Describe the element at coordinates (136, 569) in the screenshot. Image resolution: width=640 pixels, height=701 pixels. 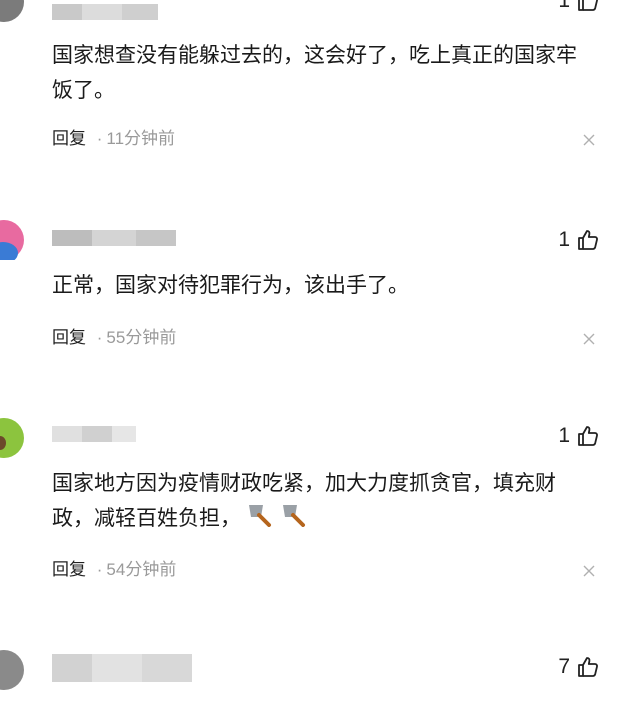
I see `timestamp: · 54分钟前` at that location.